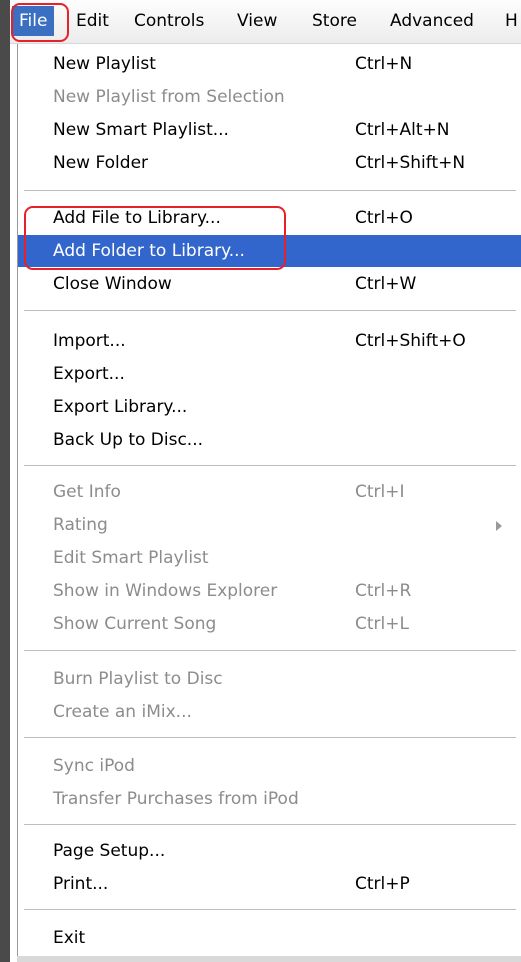  What do you see at coordinates (269, 766) in the screenshot?
I see `menu-item-sync-ipod: Sync iPod` at bounding box center [269, 766].